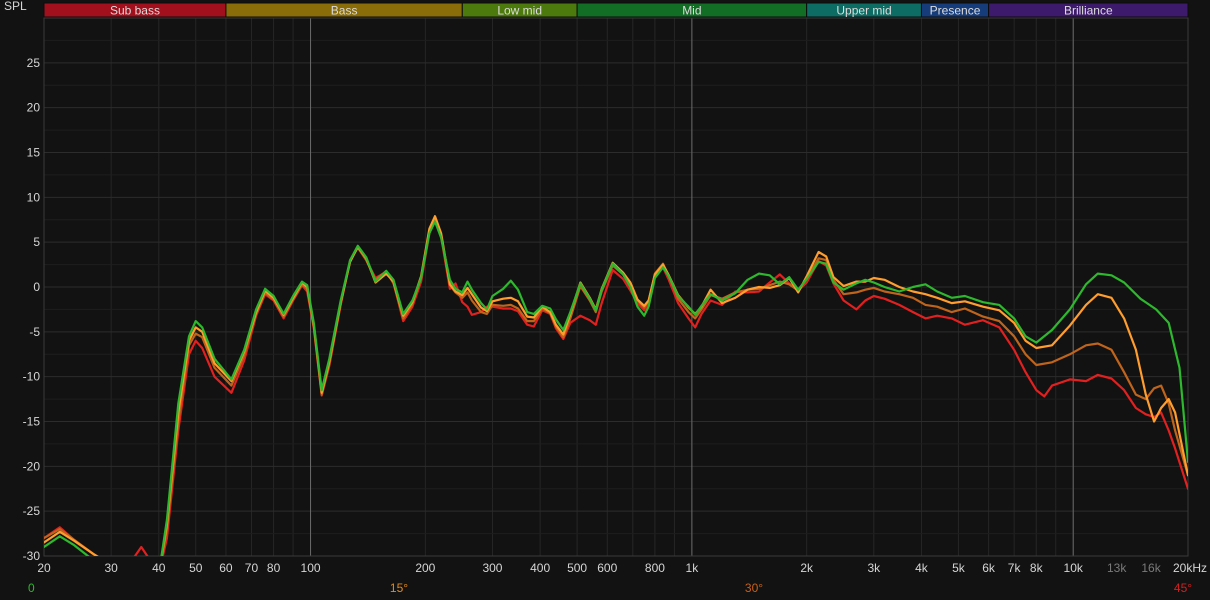 The width and height of the screenshot is (1210, 600). What do you see at coordinates (135, 11) in the screenshot?
I see `band-label: Sub bass` at bounding box center [135, 11].